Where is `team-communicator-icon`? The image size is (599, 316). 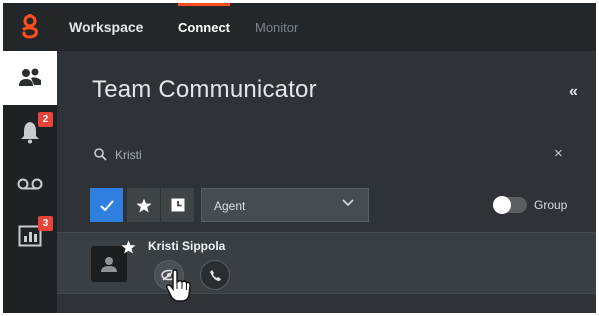 team-communicator-icon is located at coordinates (30, 77).